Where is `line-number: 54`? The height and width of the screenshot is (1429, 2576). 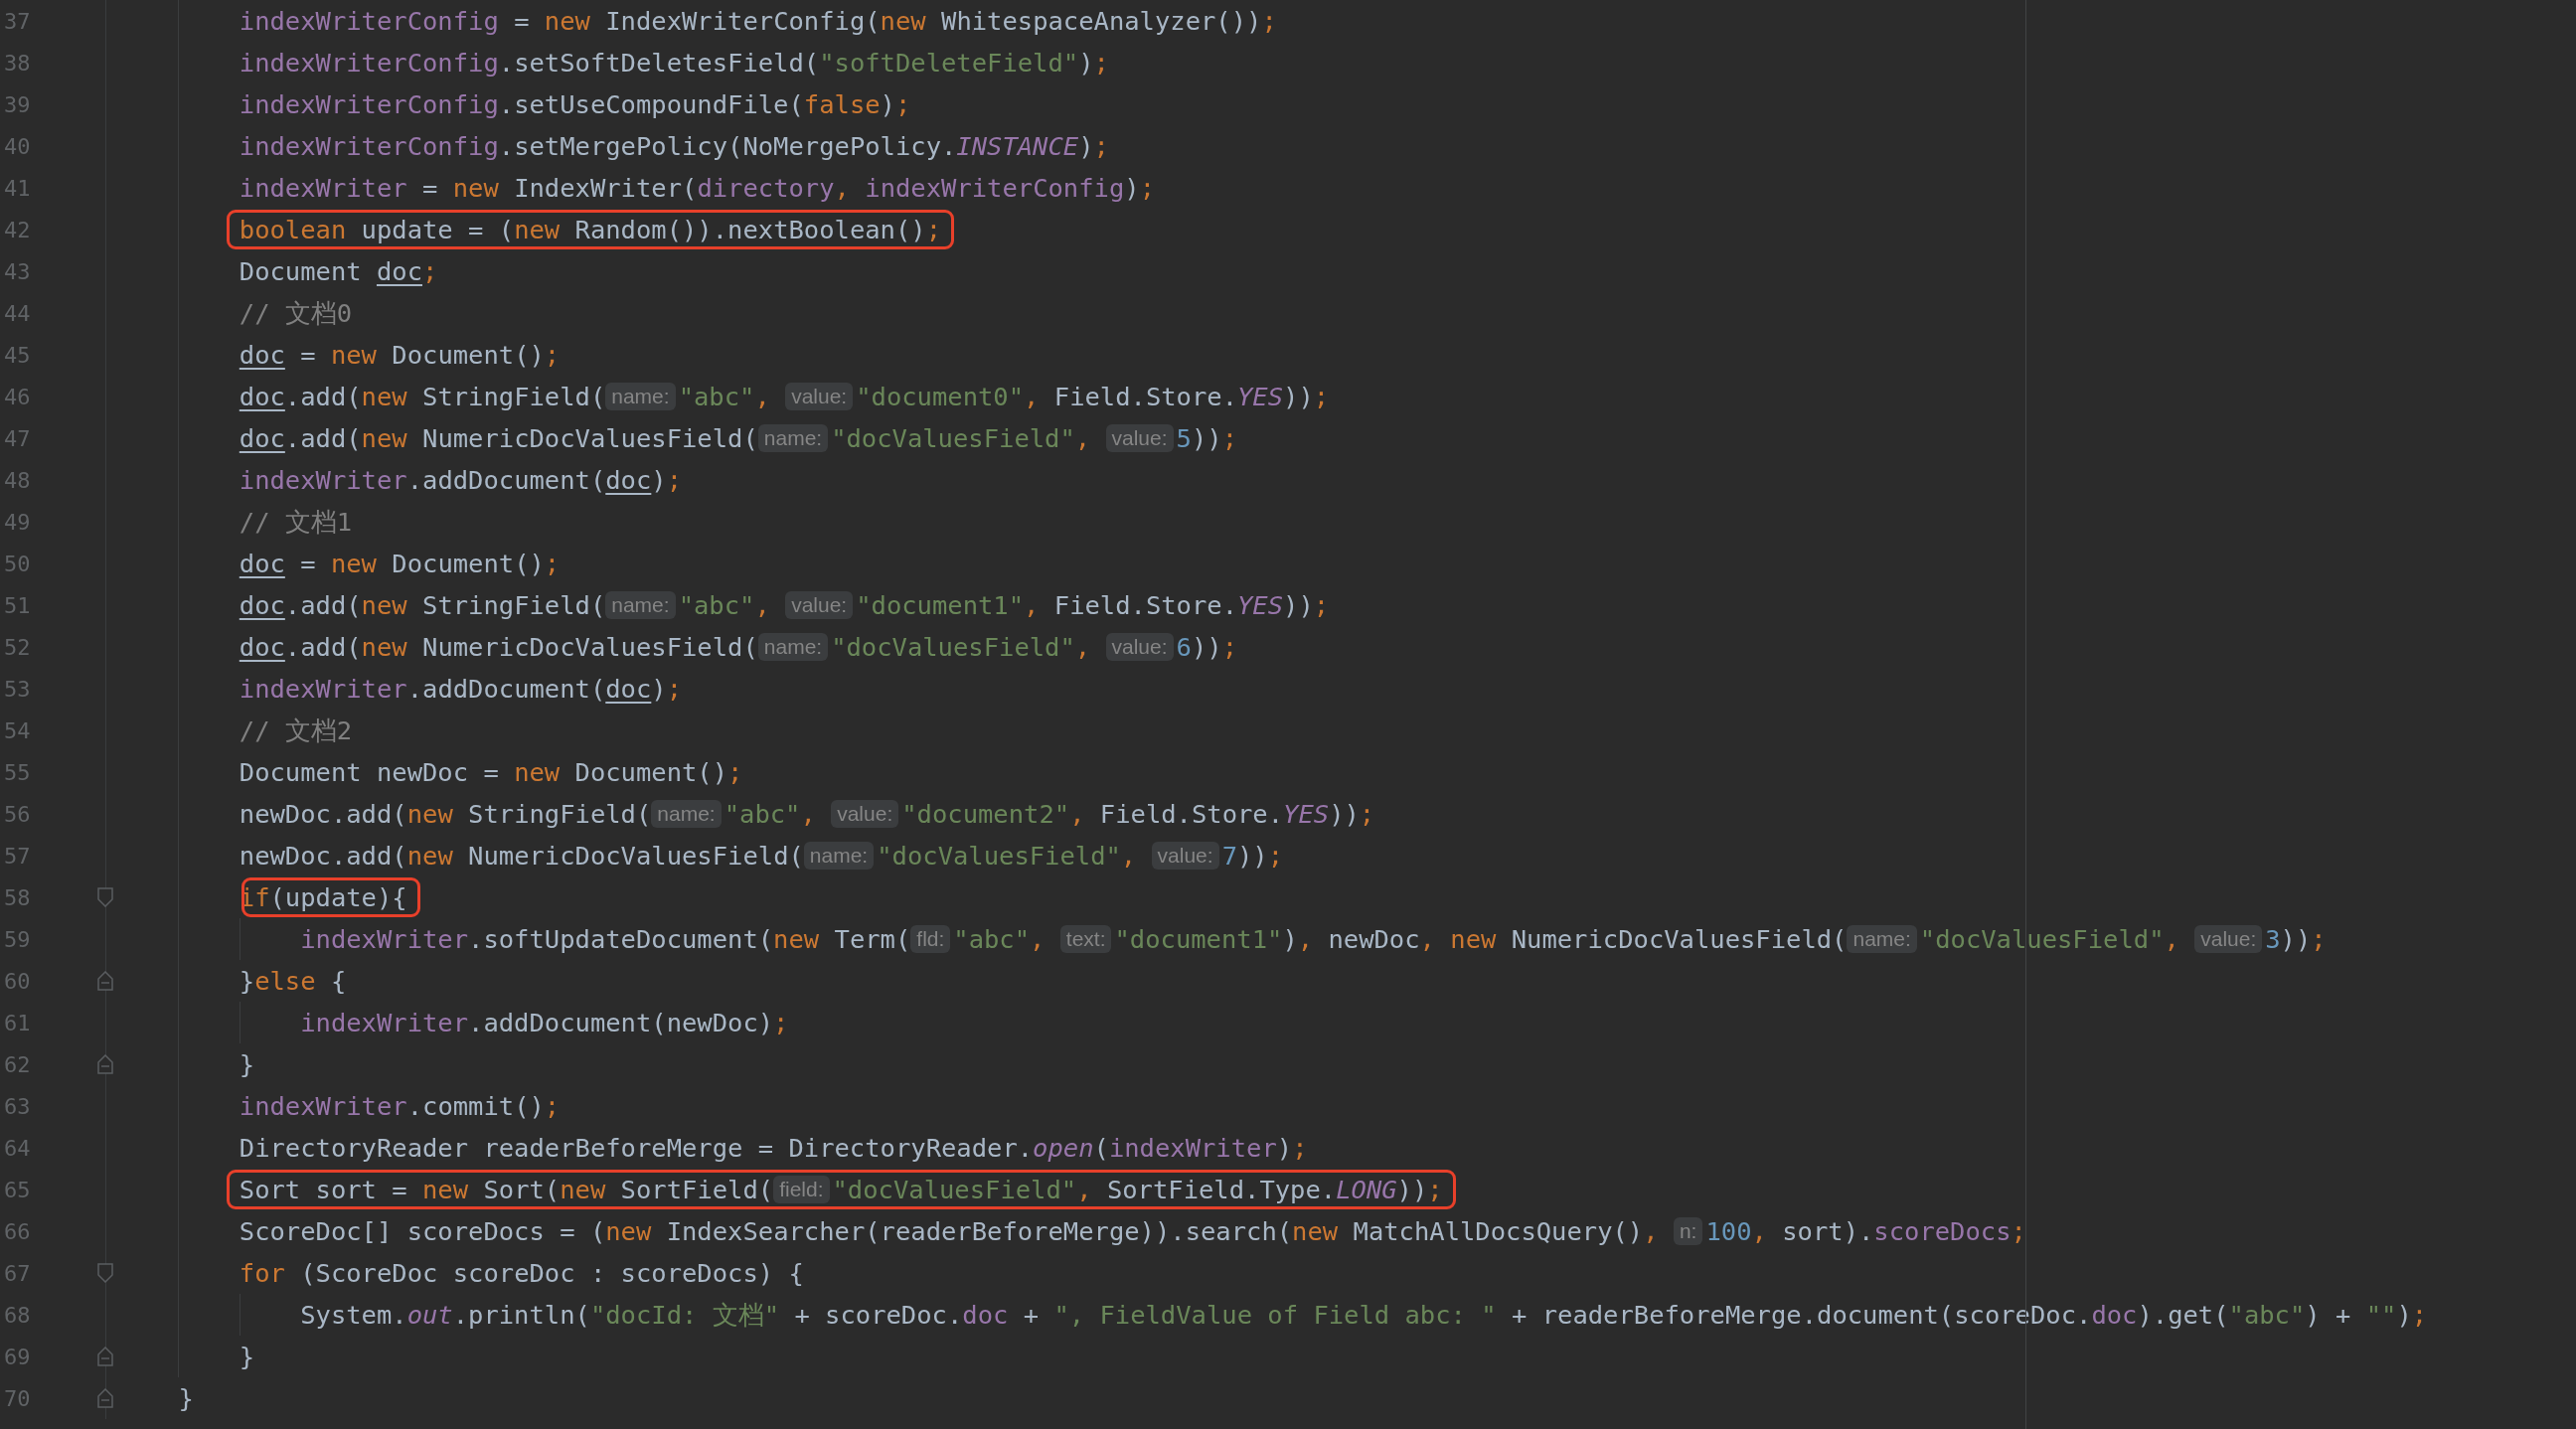 line-number: 54 is located at coordinates (17, 730).